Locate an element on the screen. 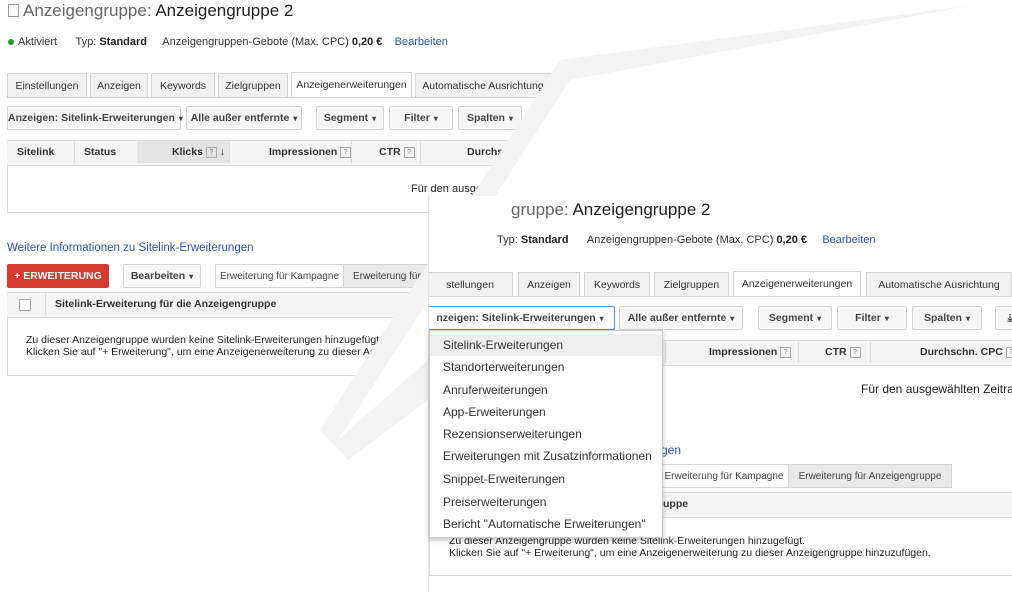 The image size is (1012, 592). tab-settings: Einstellungen is located at coordinates (47, 85).